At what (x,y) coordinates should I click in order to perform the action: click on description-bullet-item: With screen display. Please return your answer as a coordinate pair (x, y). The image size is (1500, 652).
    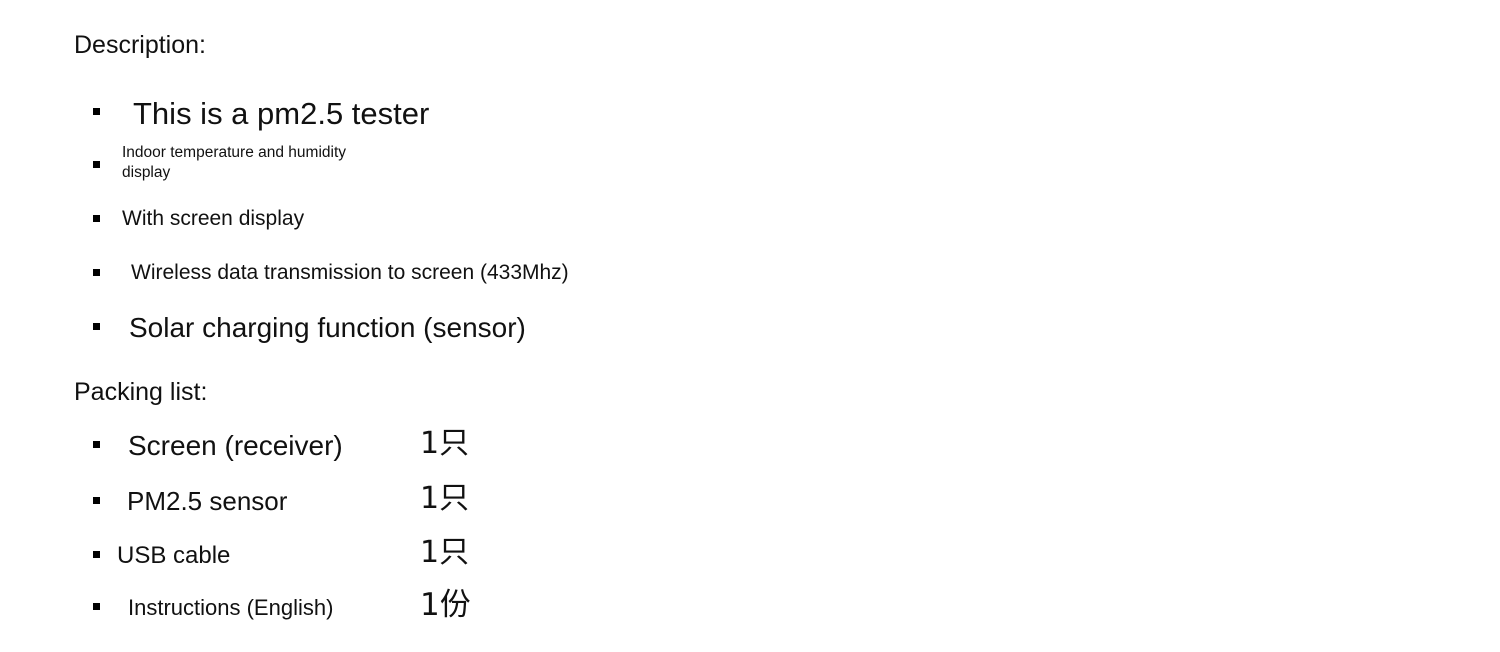
    Looking at the image, I should click on (198, 218).